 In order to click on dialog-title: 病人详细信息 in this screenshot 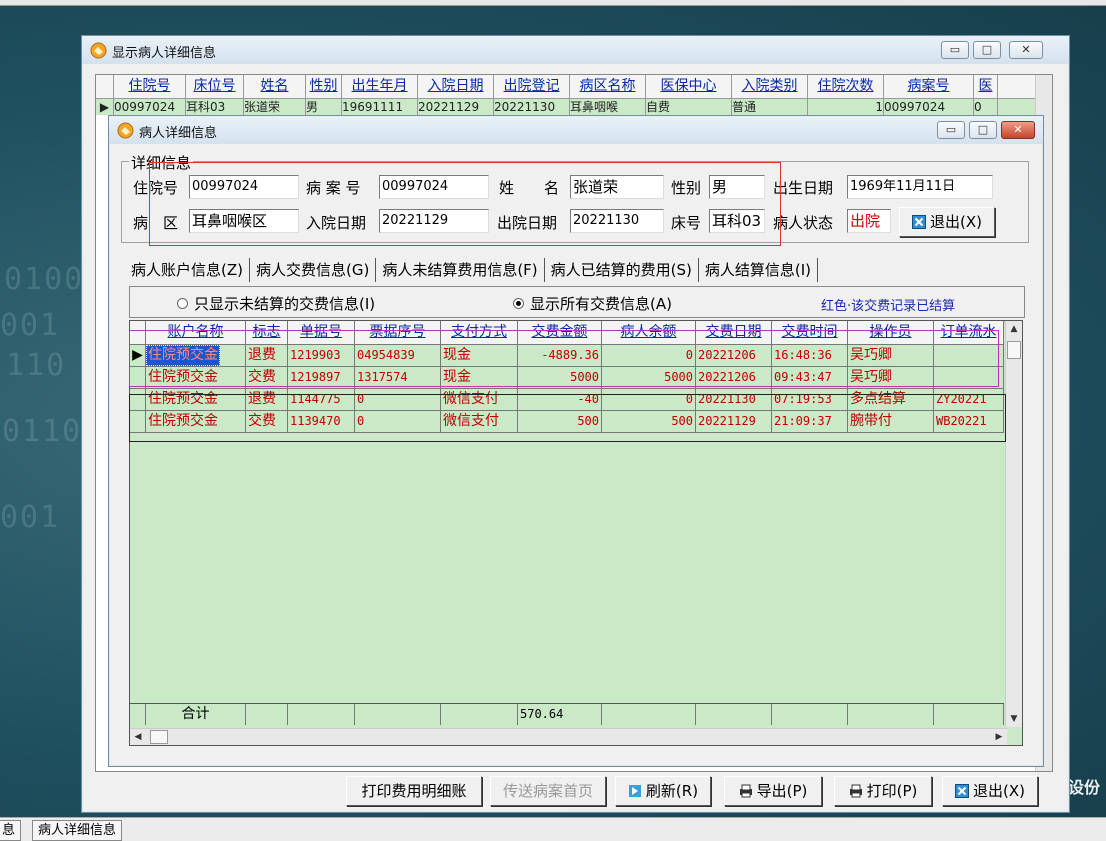, I will do `click(178, 133)`.